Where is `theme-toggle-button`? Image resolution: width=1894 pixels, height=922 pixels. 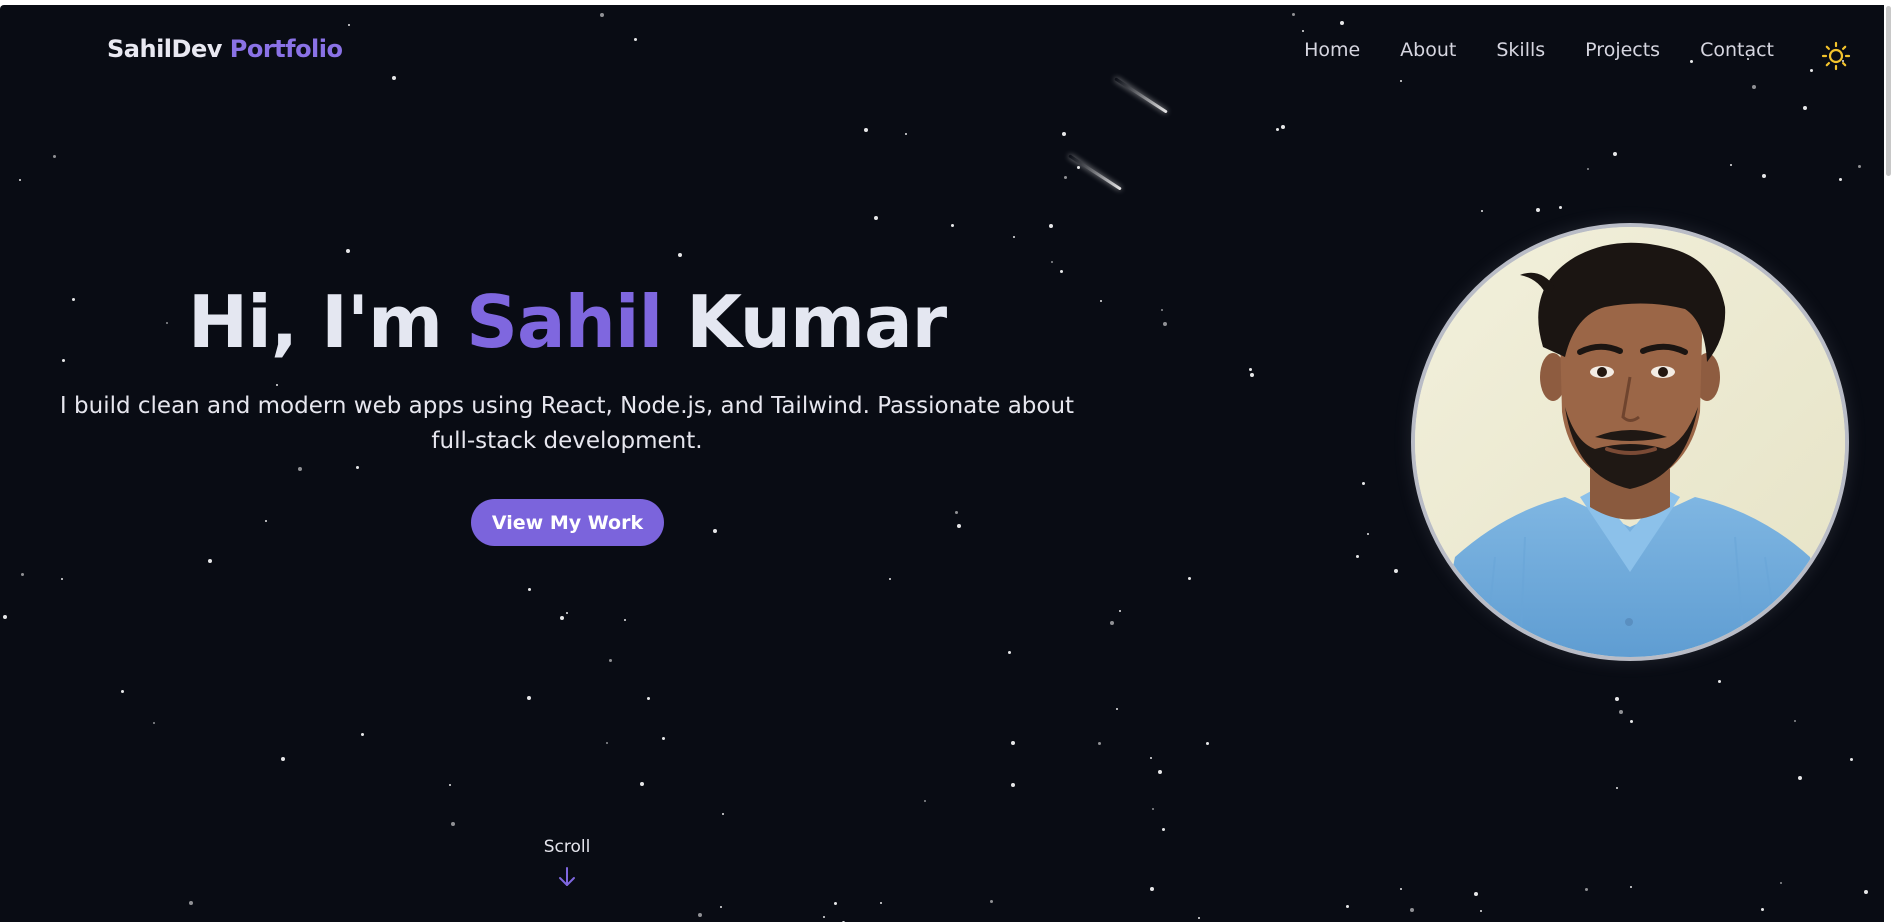
theme-toggle-button is located at coordinates (1836, 56).